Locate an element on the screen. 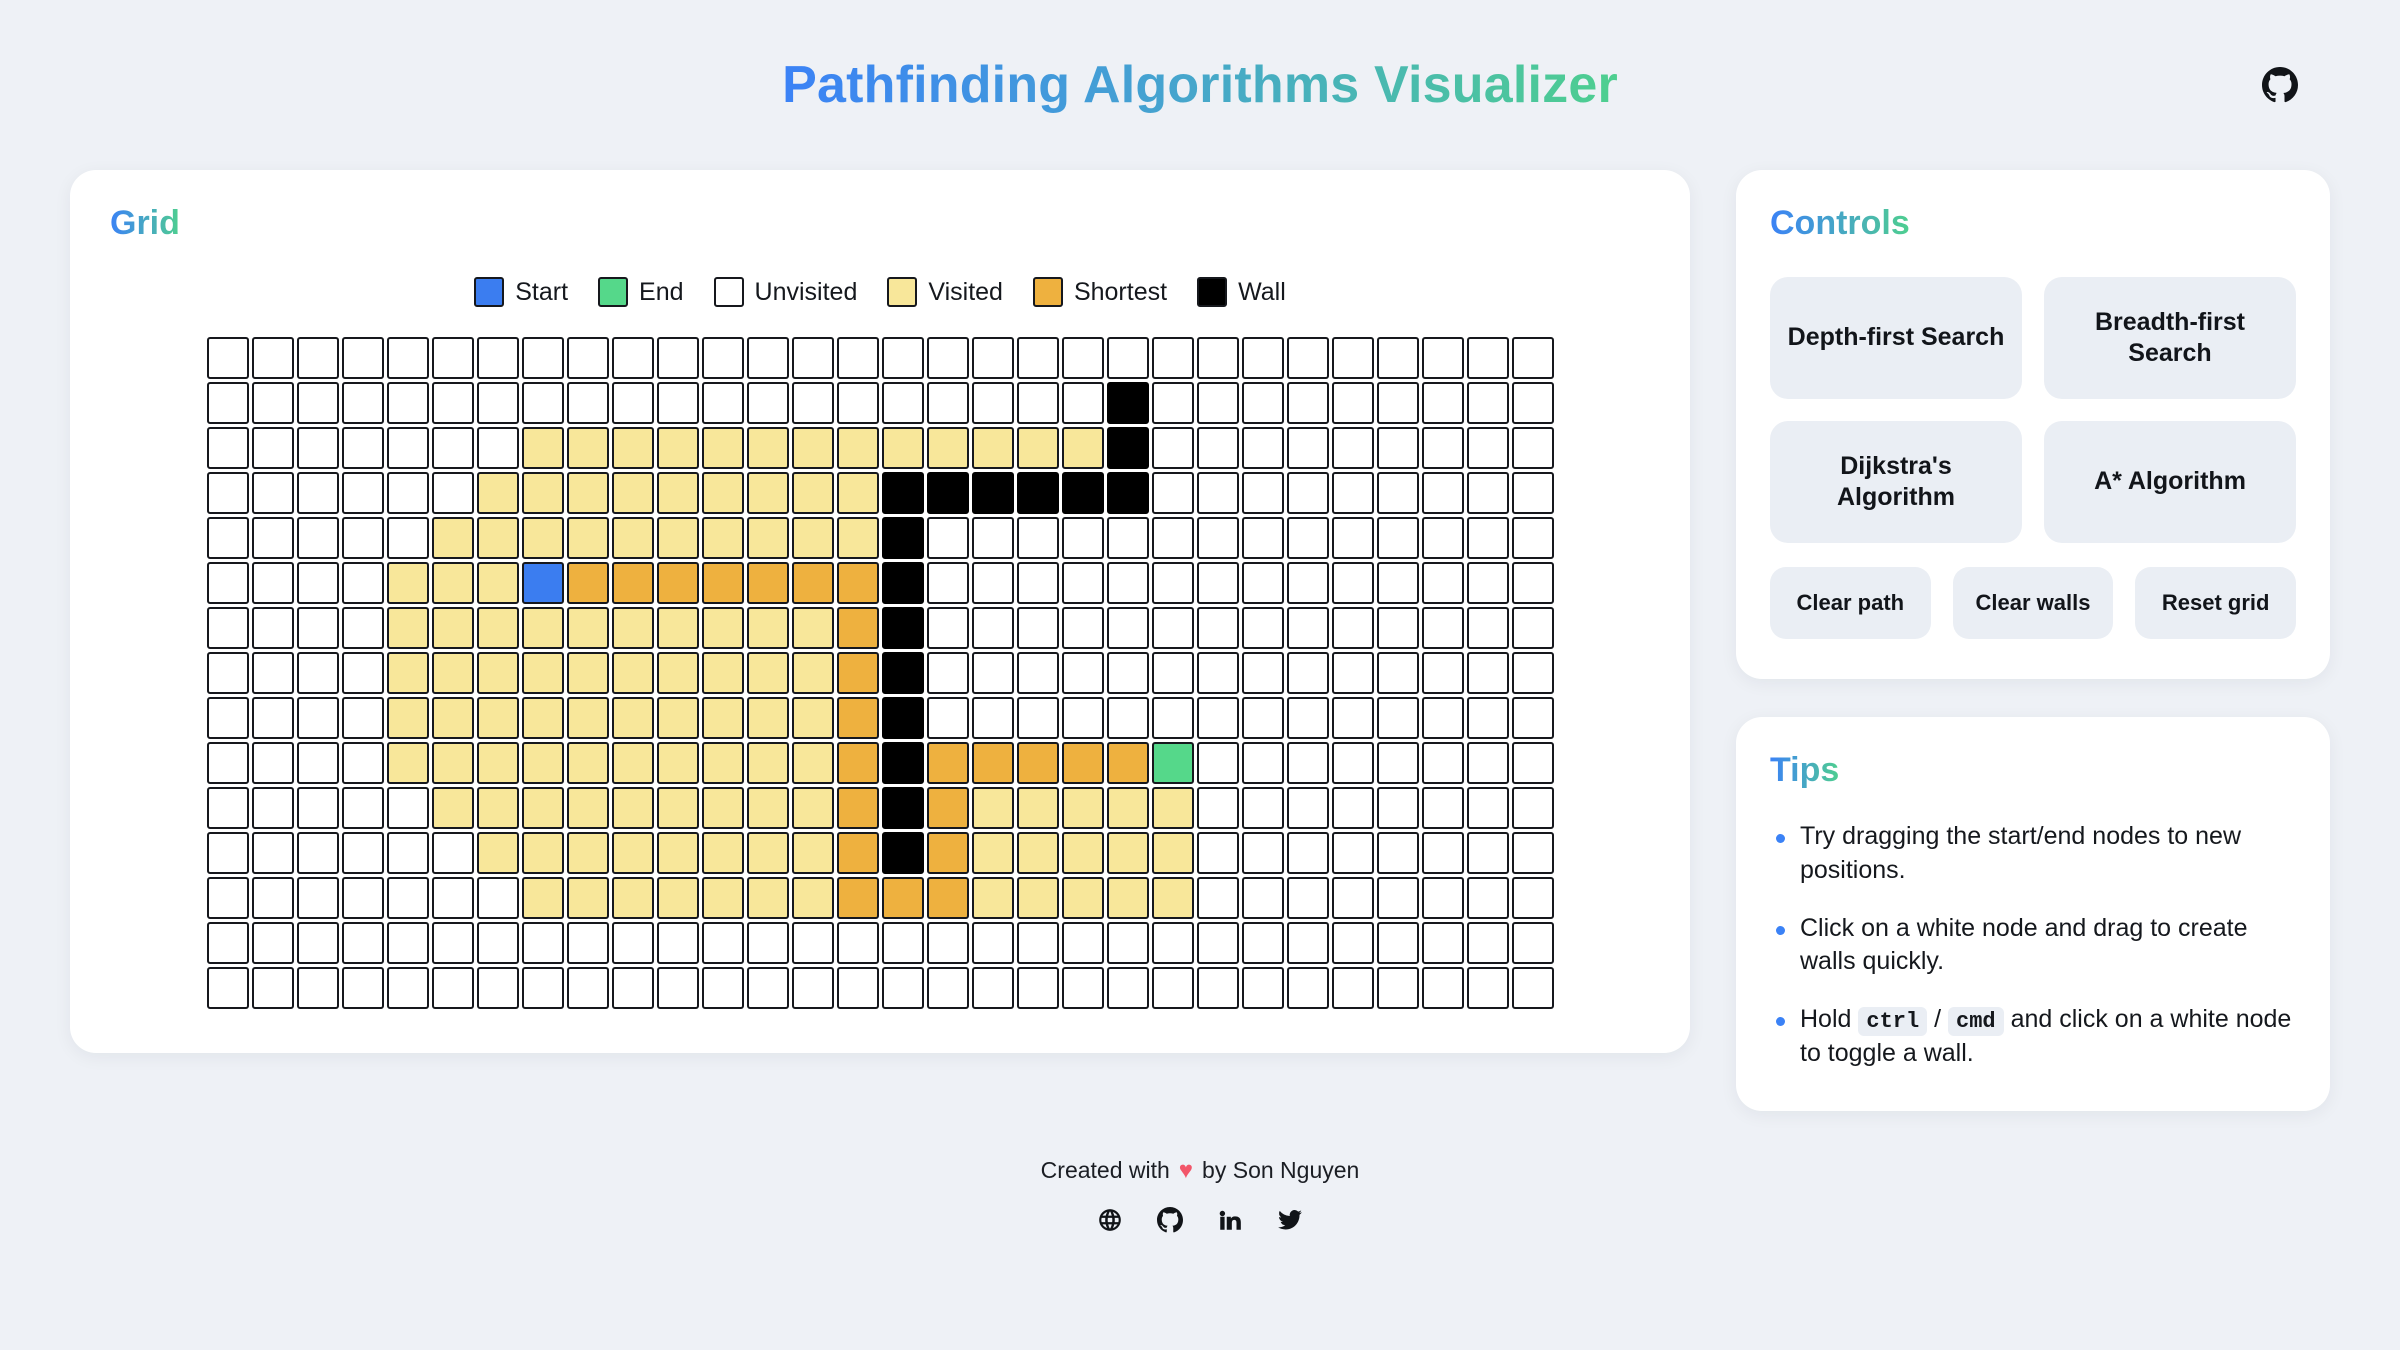 This screenshot has height=1350, width=2400. clear-walls-button: Clear walls is located at coordinates (2033, 603).